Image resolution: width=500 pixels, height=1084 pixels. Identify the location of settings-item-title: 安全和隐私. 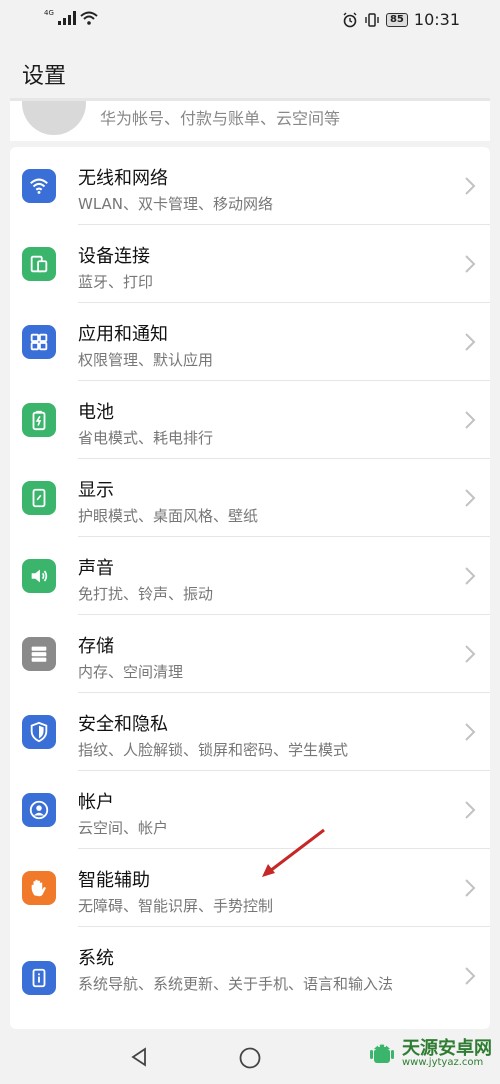
(123, 724).